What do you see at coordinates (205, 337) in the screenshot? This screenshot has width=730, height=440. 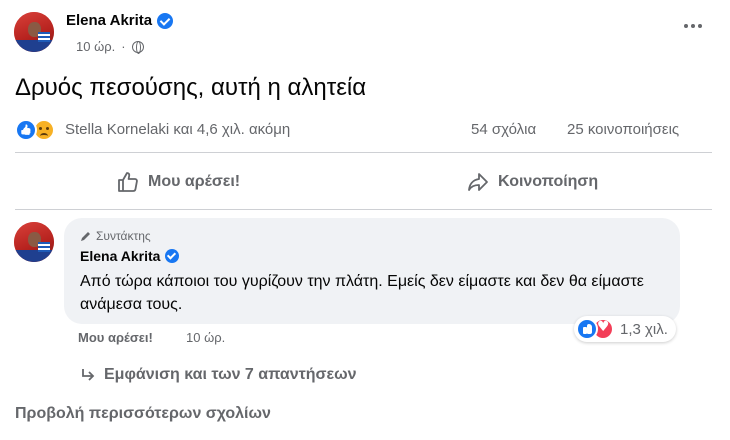 I see `comment-time: 10 ώρ.` at bounding box center [205, 337].